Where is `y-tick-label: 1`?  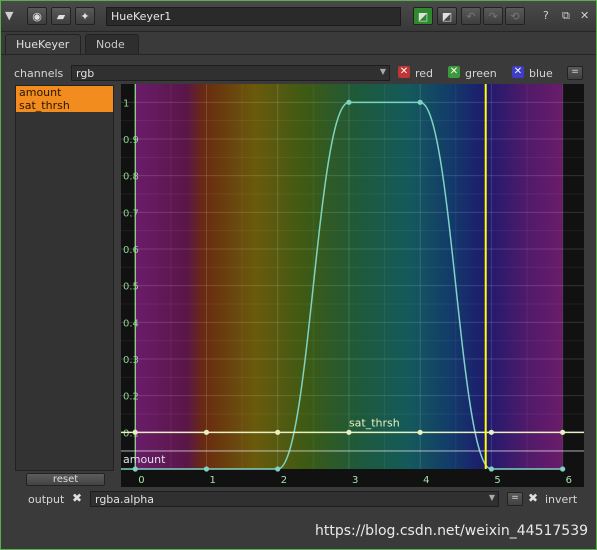 y-tick-label: 1 is located at coordinates (126, 103).